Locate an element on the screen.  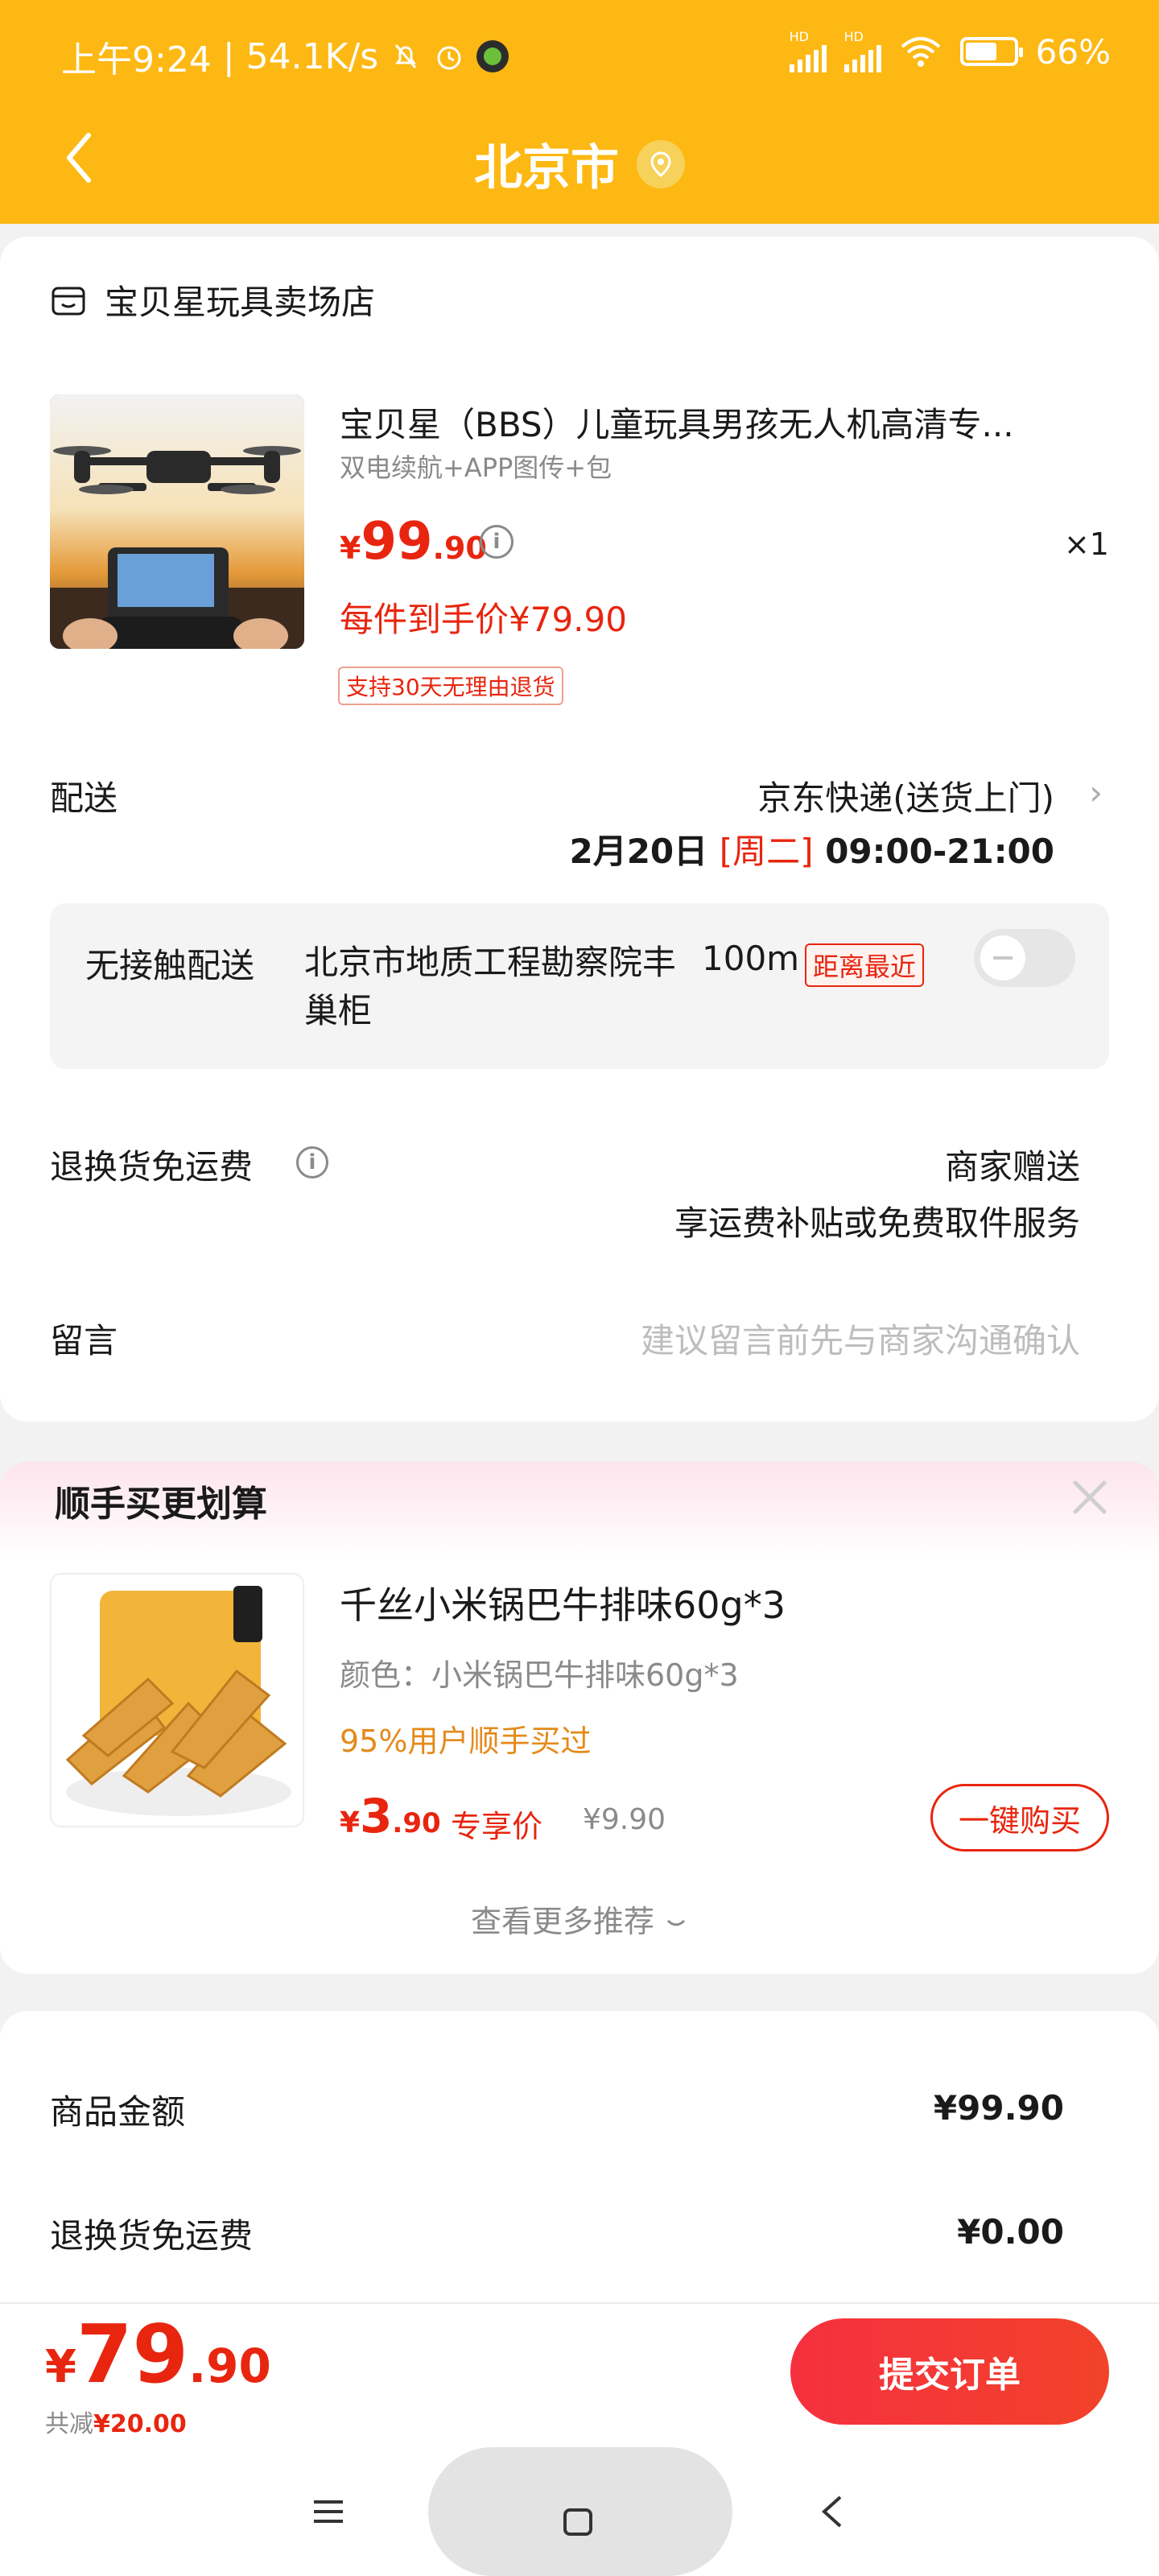
recommend-item-image is located at coordinates (177, 1700).